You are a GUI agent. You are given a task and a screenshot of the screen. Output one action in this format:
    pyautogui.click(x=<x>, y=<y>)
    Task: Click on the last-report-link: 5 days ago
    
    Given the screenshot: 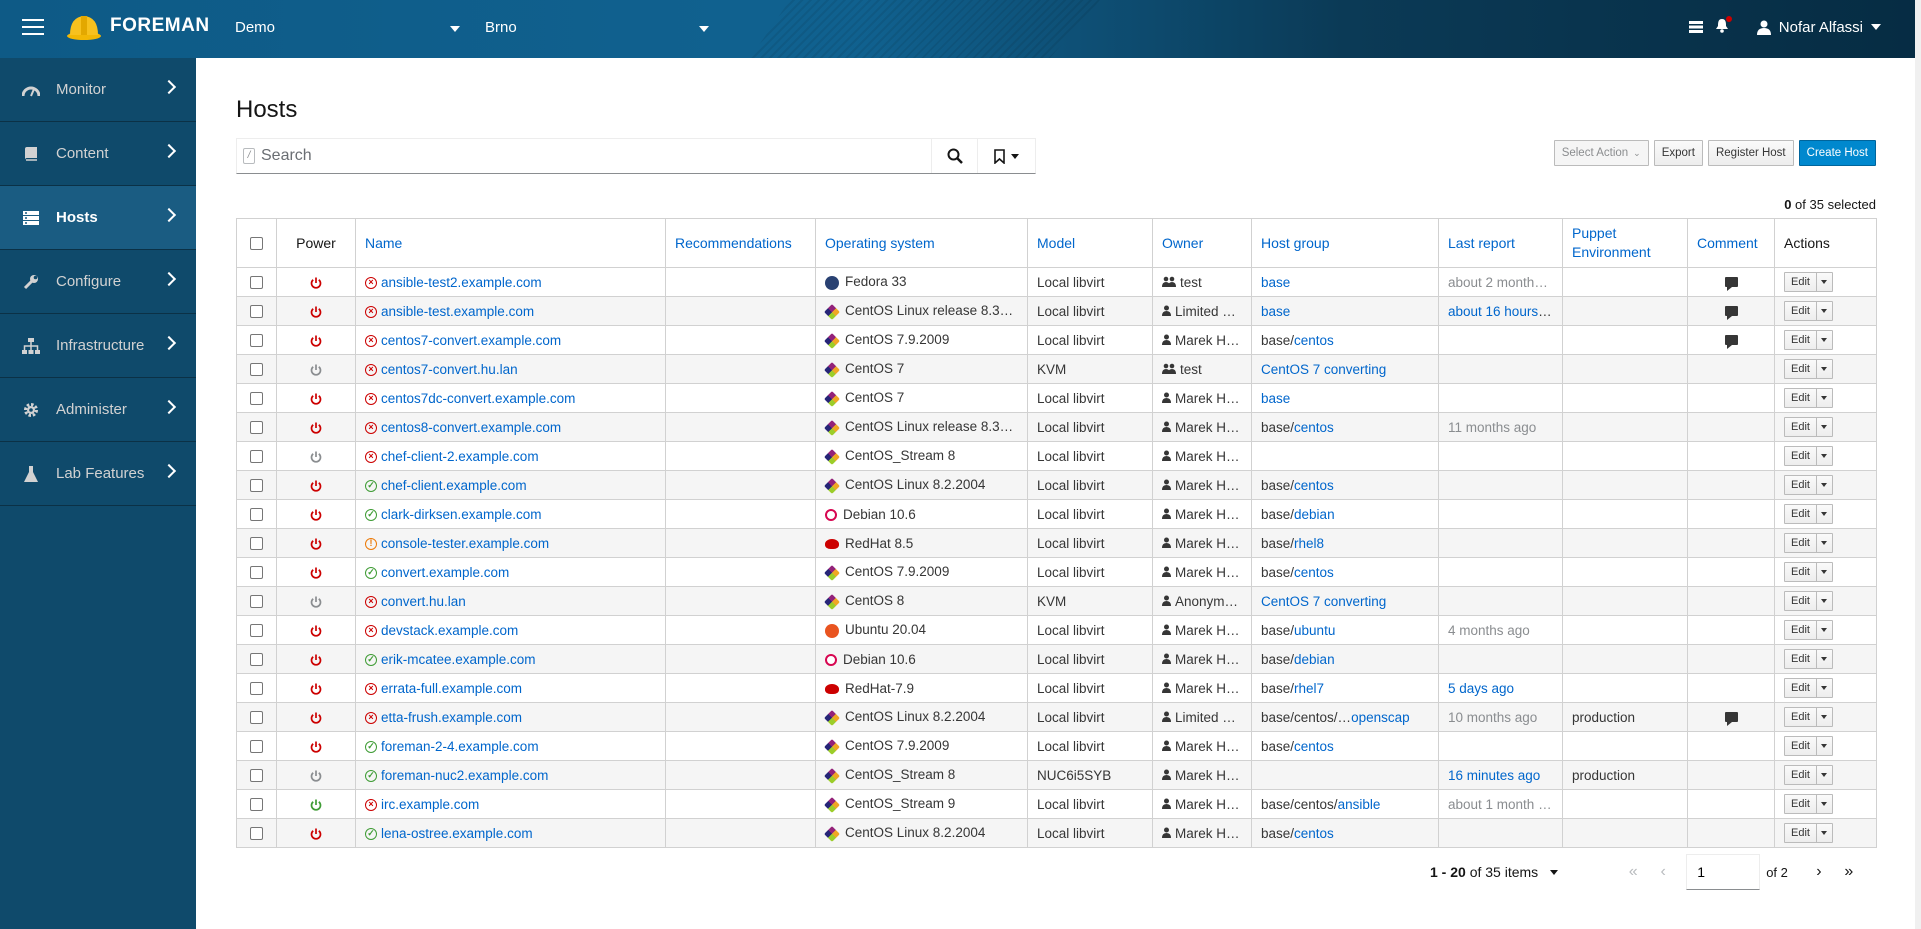 What is the action you would take?
    pyautogui.click(x=1481, y=688)
    